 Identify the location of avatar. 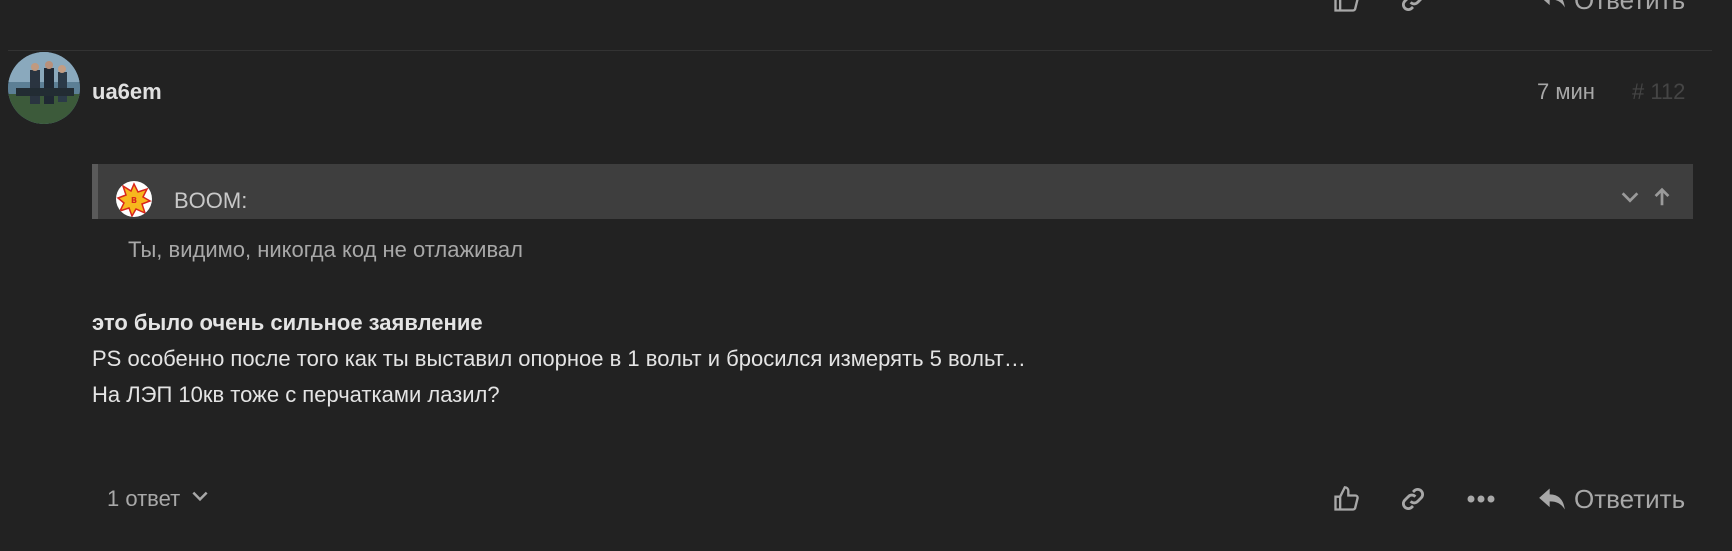
(44, 88).